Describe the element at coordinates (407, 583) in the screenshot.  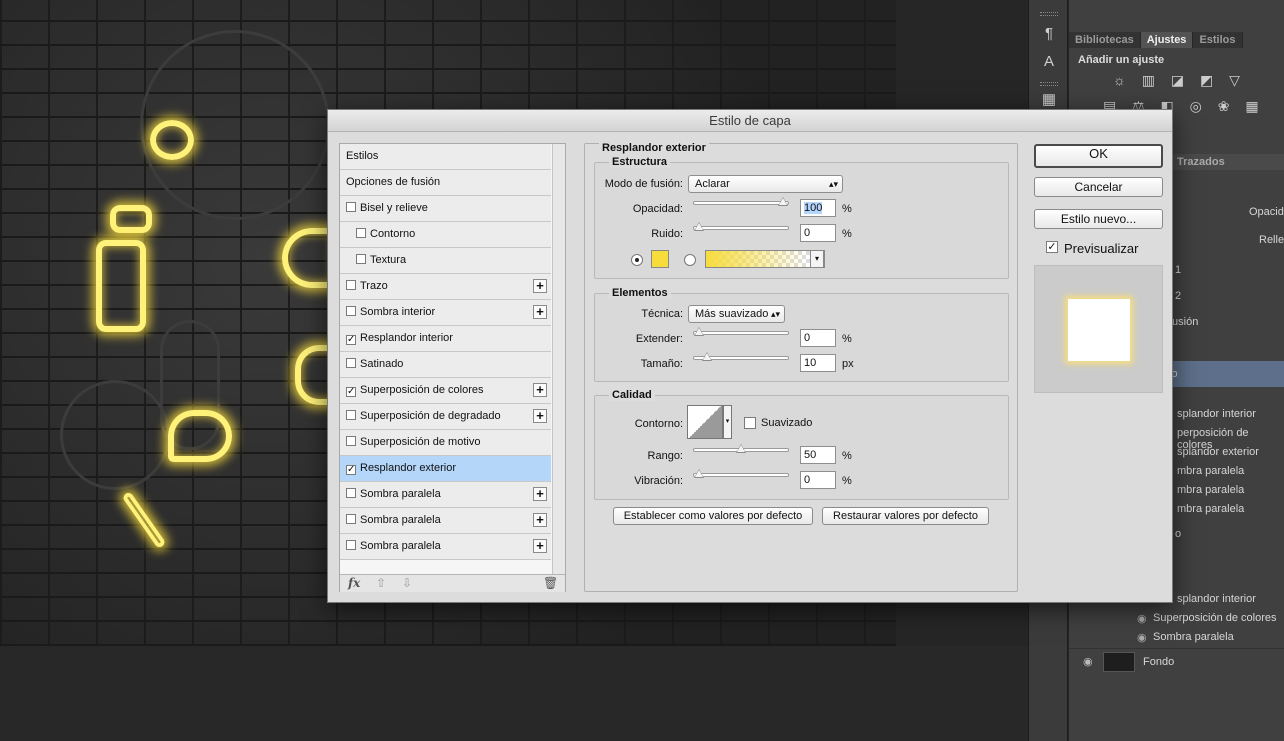
I see `move-down-icon: ⇩` at that location.